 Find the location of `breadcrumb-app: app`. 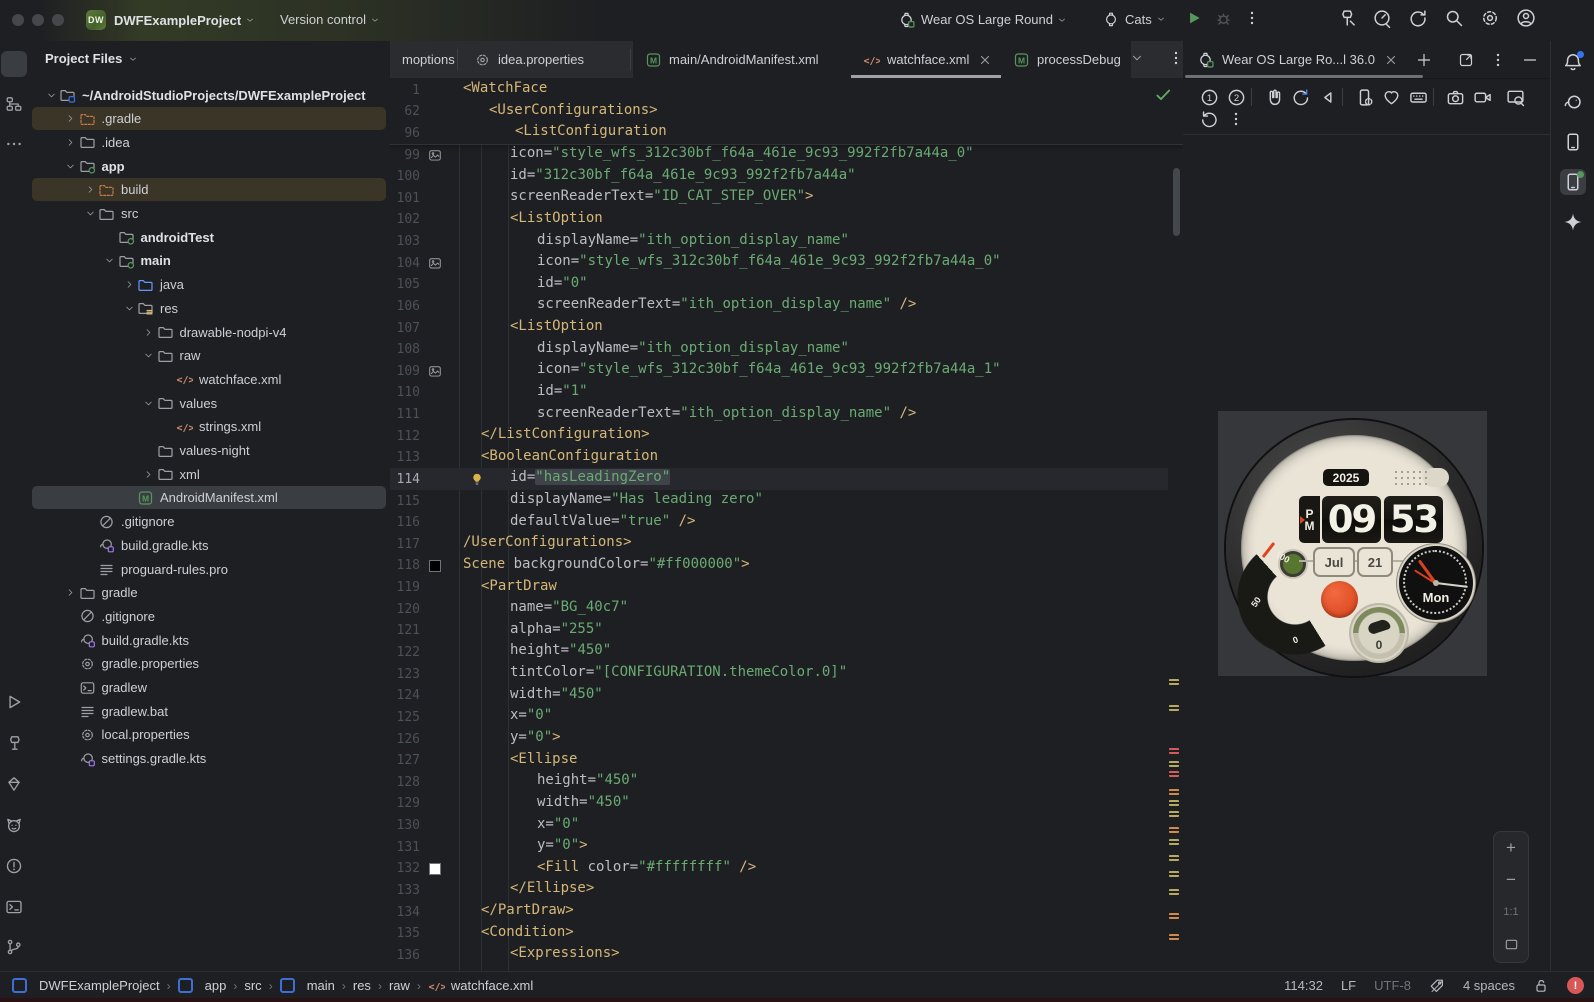

breadcrumb-app: app is located at coordinates (201, 985).